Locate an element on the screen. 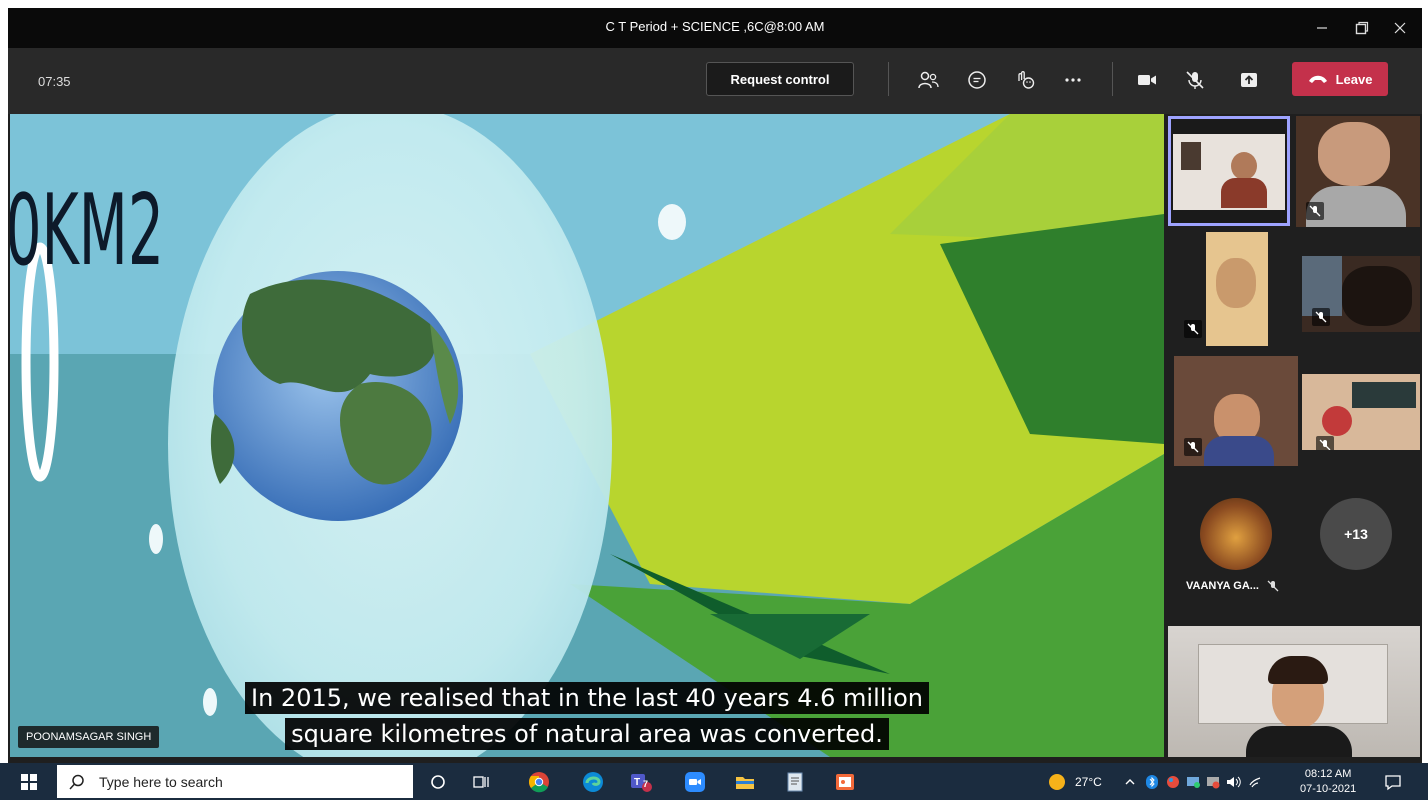  camera-icon is located at coordinates (1147, 80).